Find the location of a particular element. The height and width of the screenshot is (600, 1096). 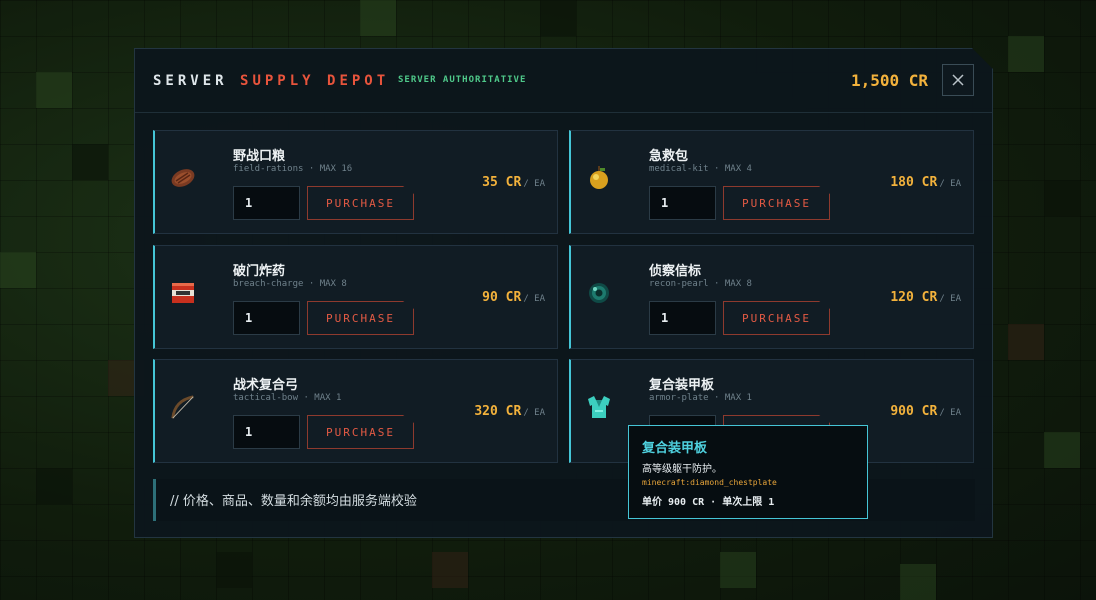

item-name: 野战口粮 is located at coordinates (259, 156).